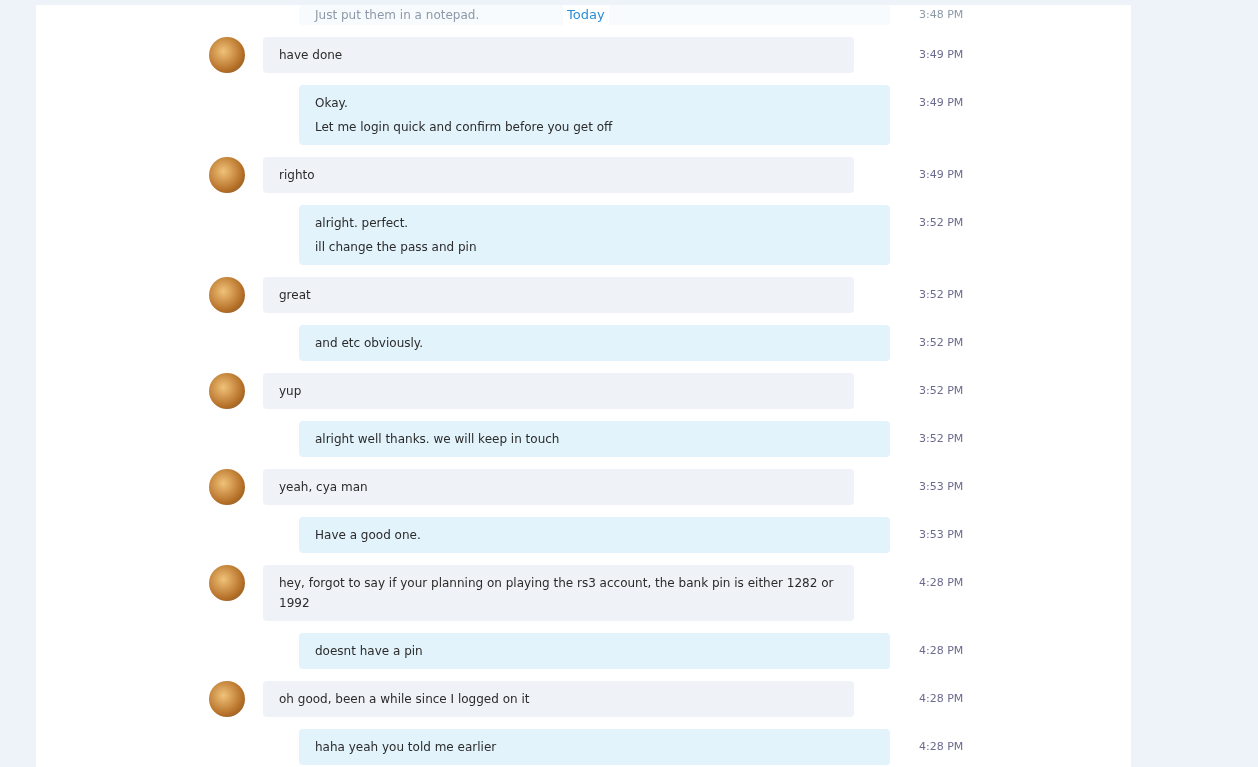 The height and width of the screenshot is (767, 1258). I want to click on message-text: great, so click(295, 295).